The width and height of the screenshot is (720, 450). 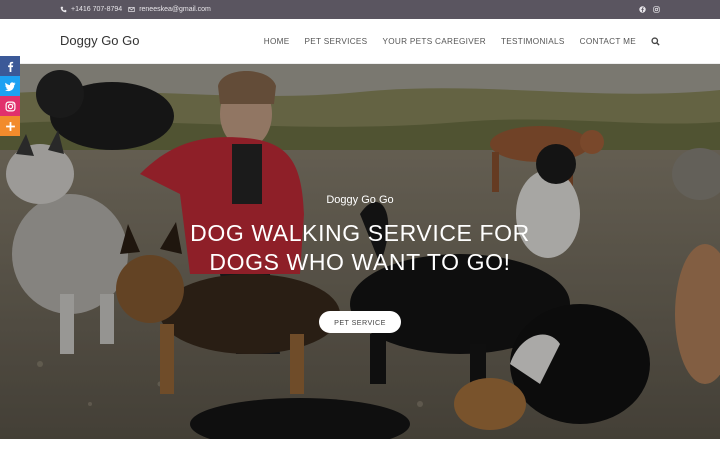 I want to click on phone-contact: +1416 707-8794, so click(x=91, y=9).